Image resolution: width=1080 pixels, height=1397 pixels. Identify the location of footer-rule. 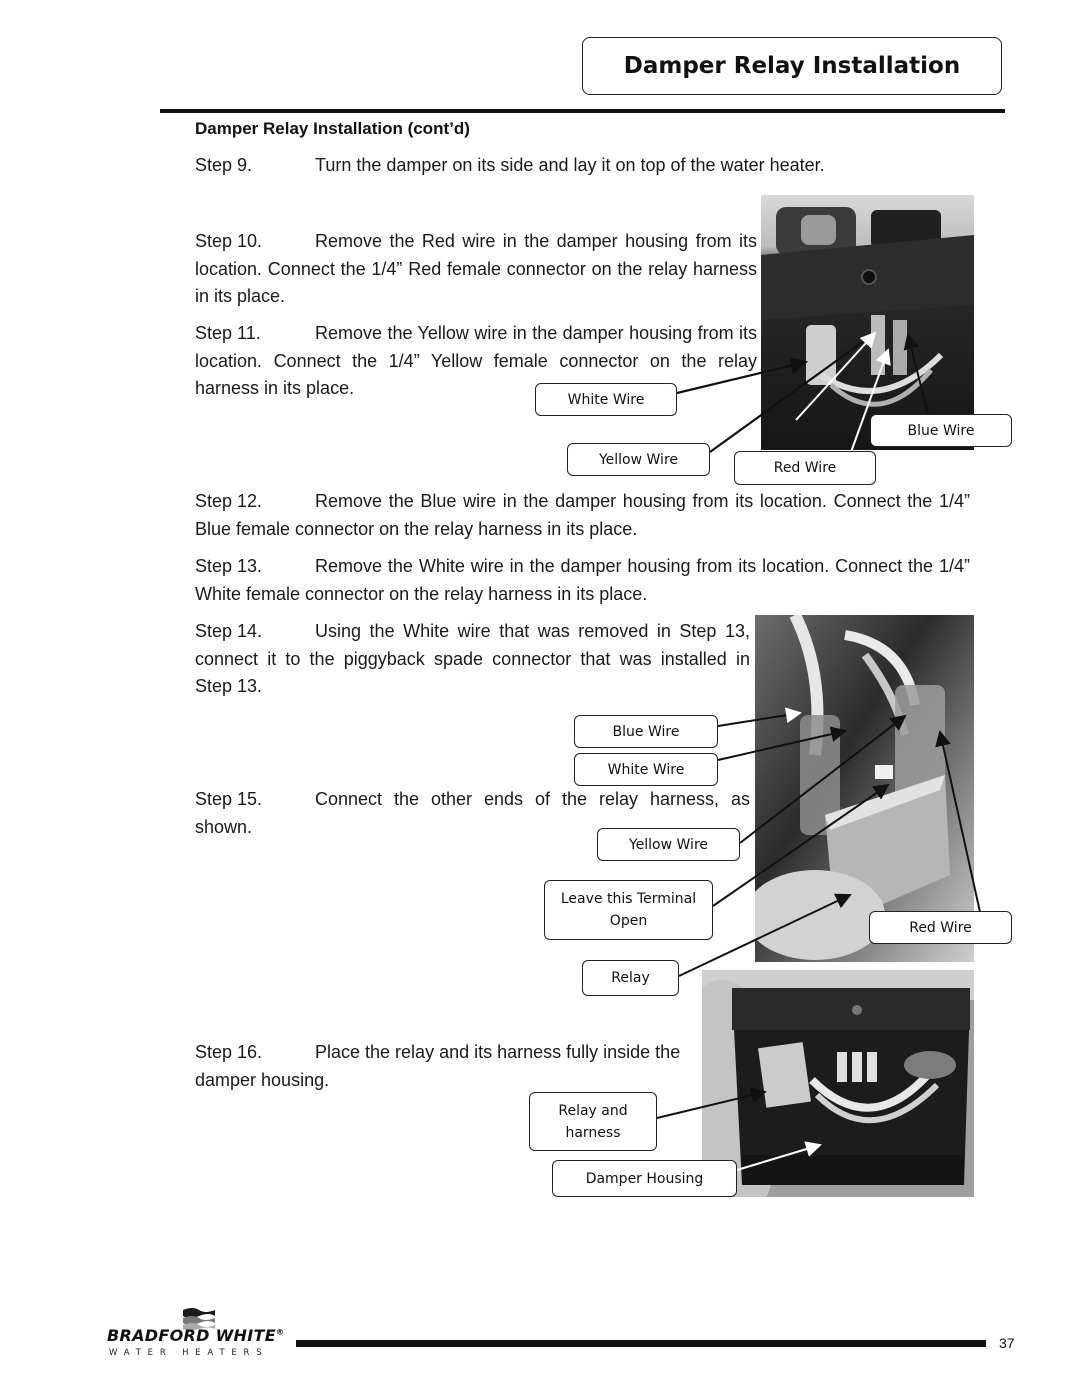
(641, 1343).